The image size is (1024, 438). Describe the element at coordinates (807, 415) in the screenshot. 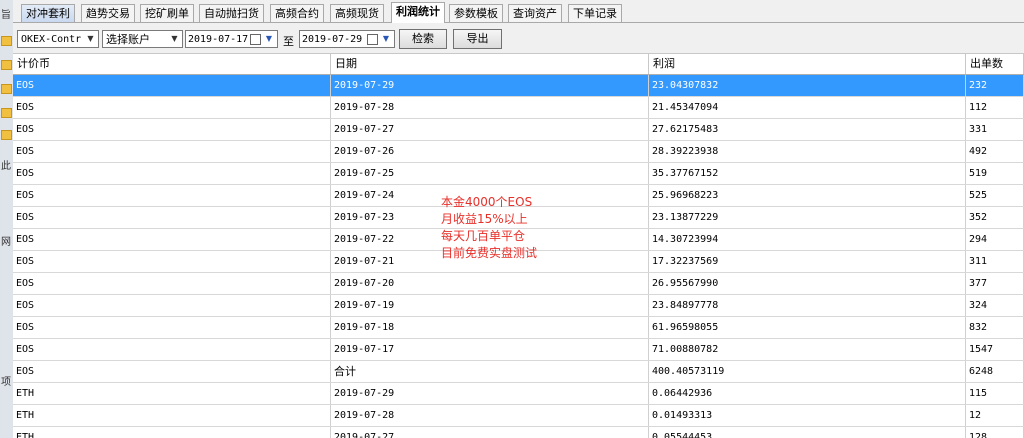

I see `cell-profit: 0.01493313` at that location.